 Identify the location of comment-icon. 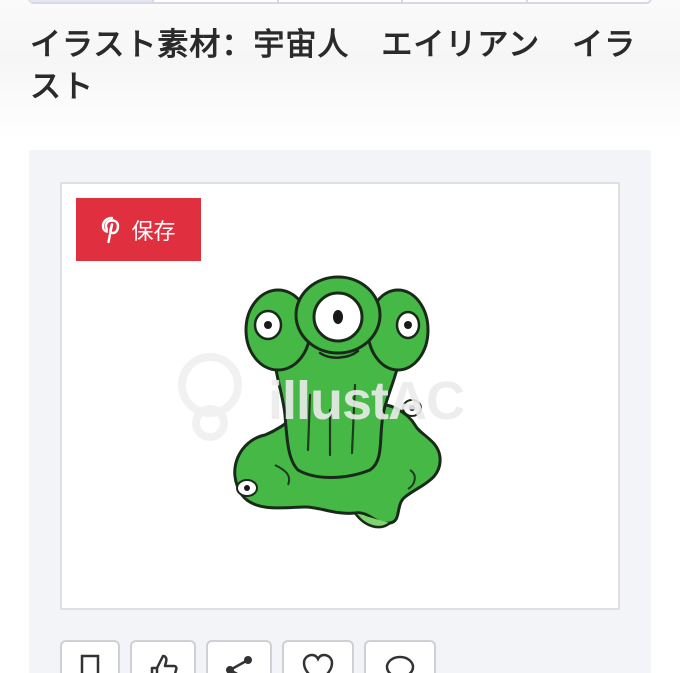
(400, 664).